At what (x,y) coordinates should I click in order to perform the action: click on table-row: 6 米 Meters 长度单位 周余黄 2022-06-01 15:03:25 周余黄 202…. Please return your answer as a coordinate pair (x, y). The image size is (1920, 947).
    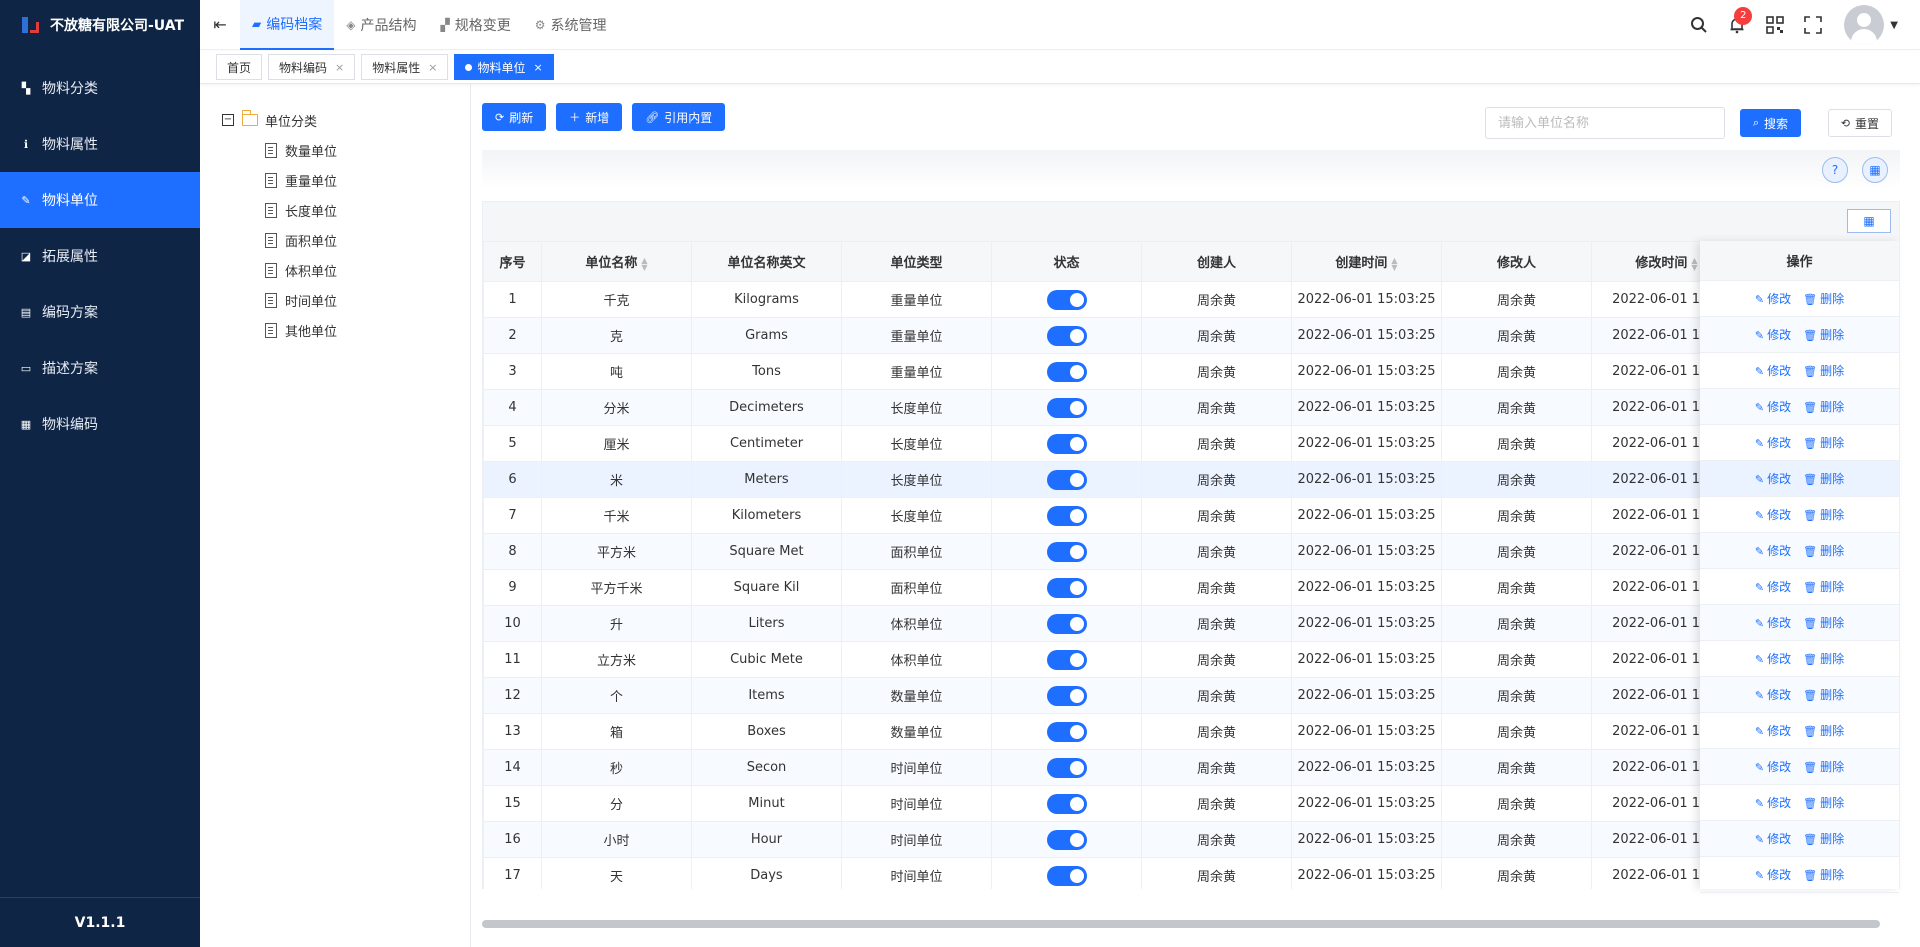
    Looking at the image, I should click on (1191, 479).